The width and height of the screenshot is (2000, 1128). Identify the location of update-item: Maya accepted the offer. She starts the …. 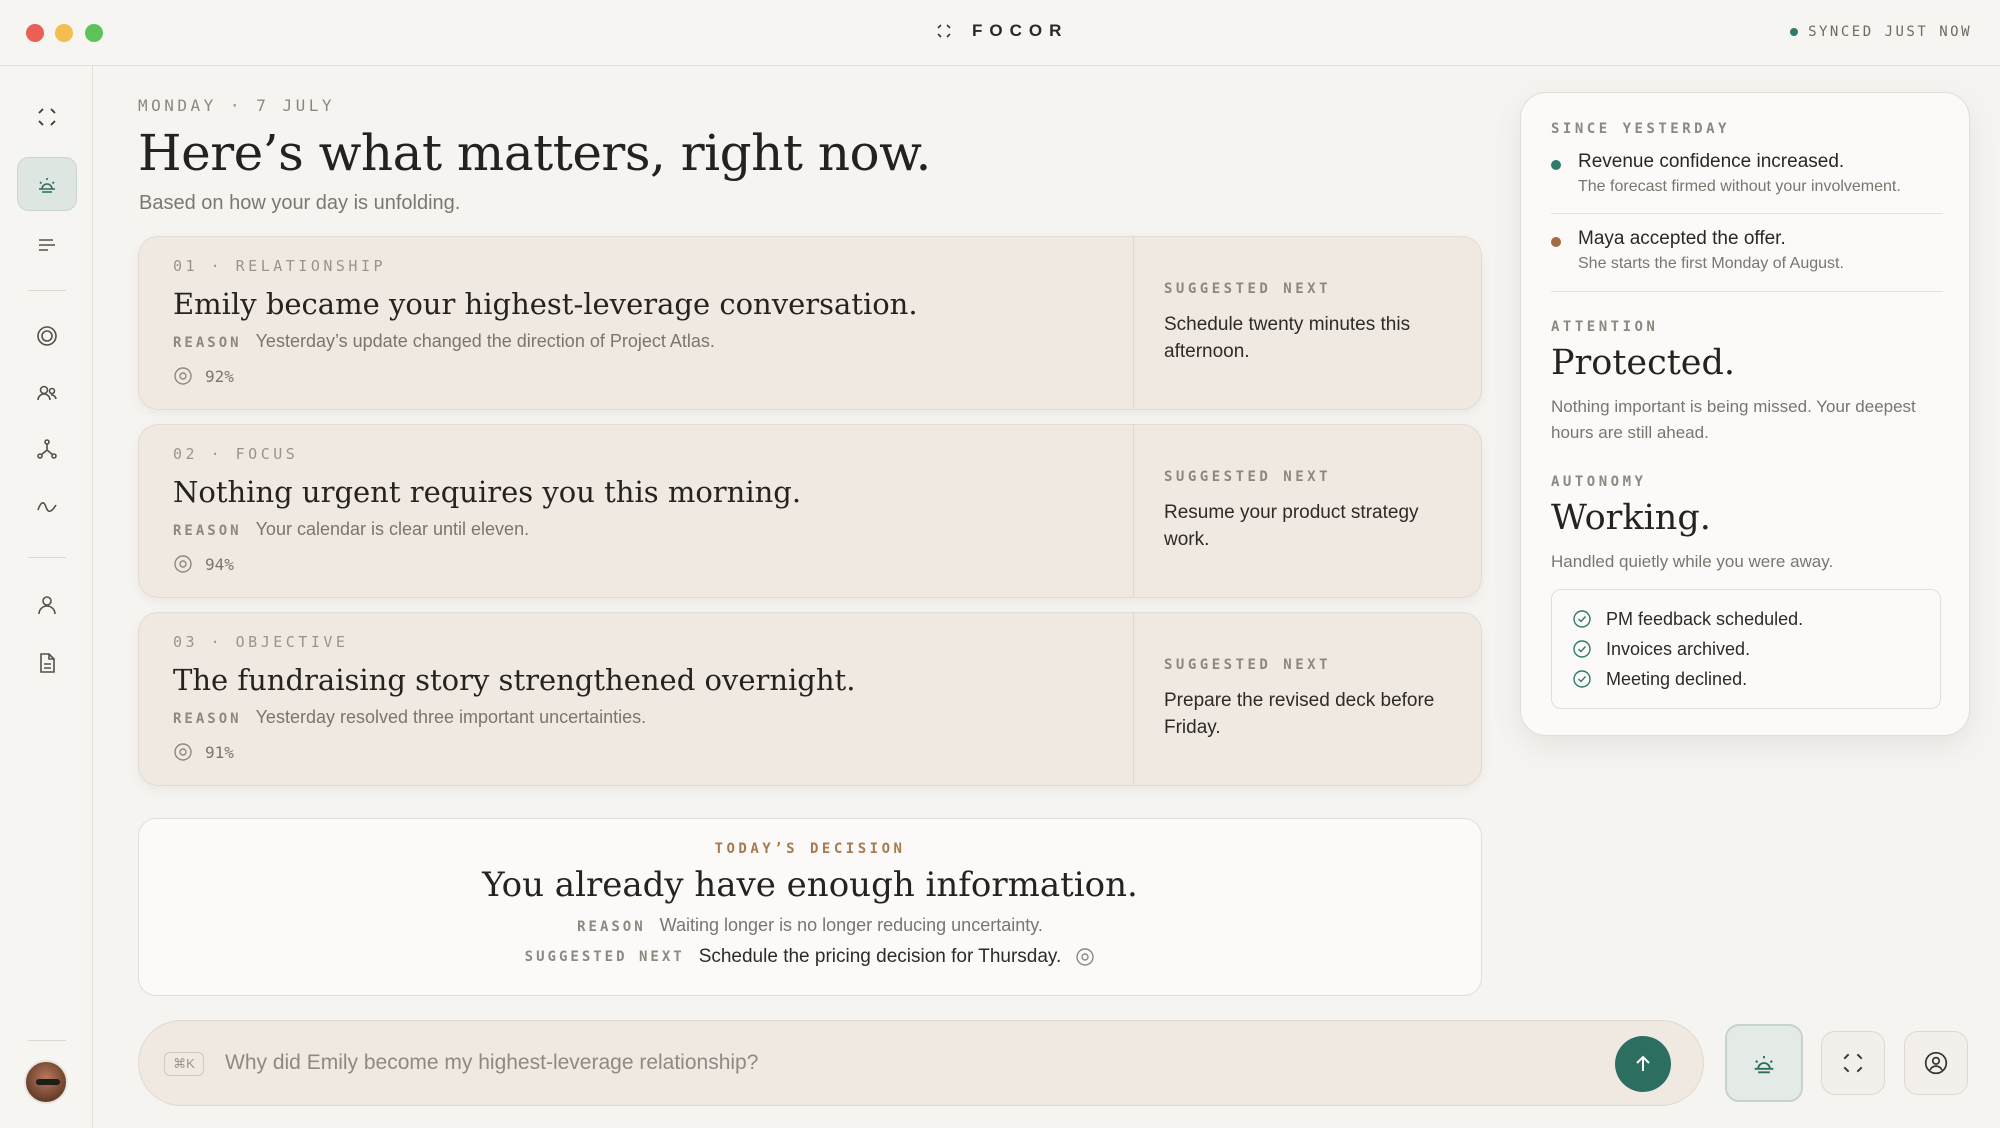
(1747, 250).